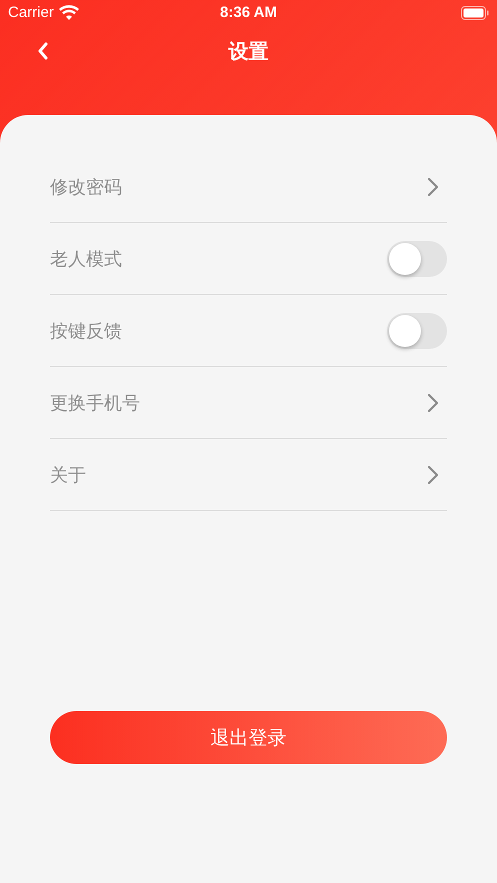 This screenshot has width=497, height=883. What do you see at coordinates (68, 12) in the screenshot?
I see `wifi-icon` at bounding box center [68, 12].